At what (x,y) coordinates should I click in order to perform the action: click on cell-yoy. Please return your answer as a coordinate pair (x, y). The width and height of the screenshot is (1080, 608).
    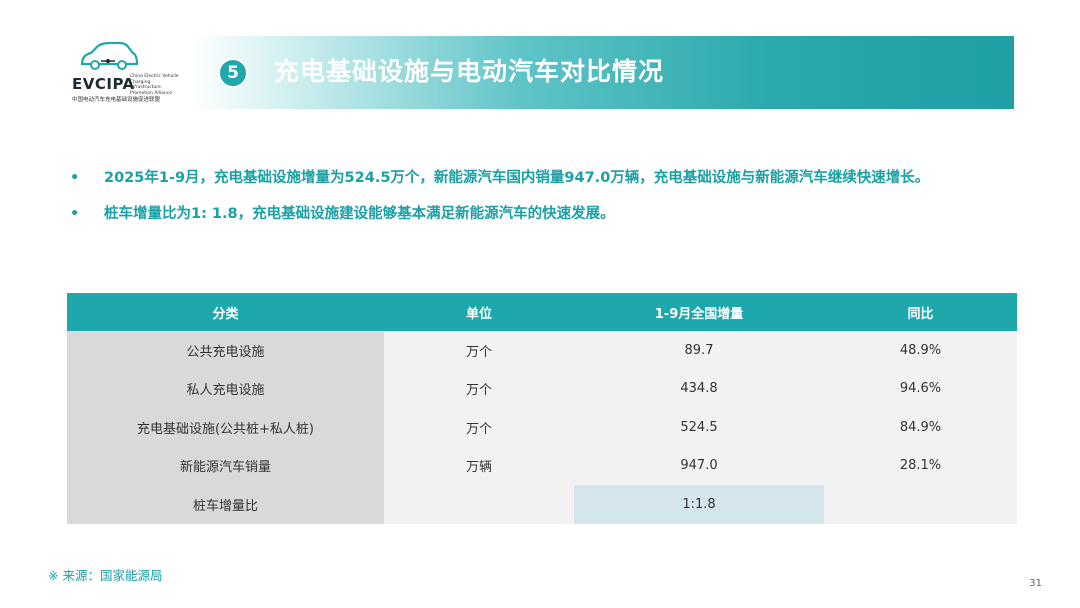
    Looking at the image, I should click on (920, 504).